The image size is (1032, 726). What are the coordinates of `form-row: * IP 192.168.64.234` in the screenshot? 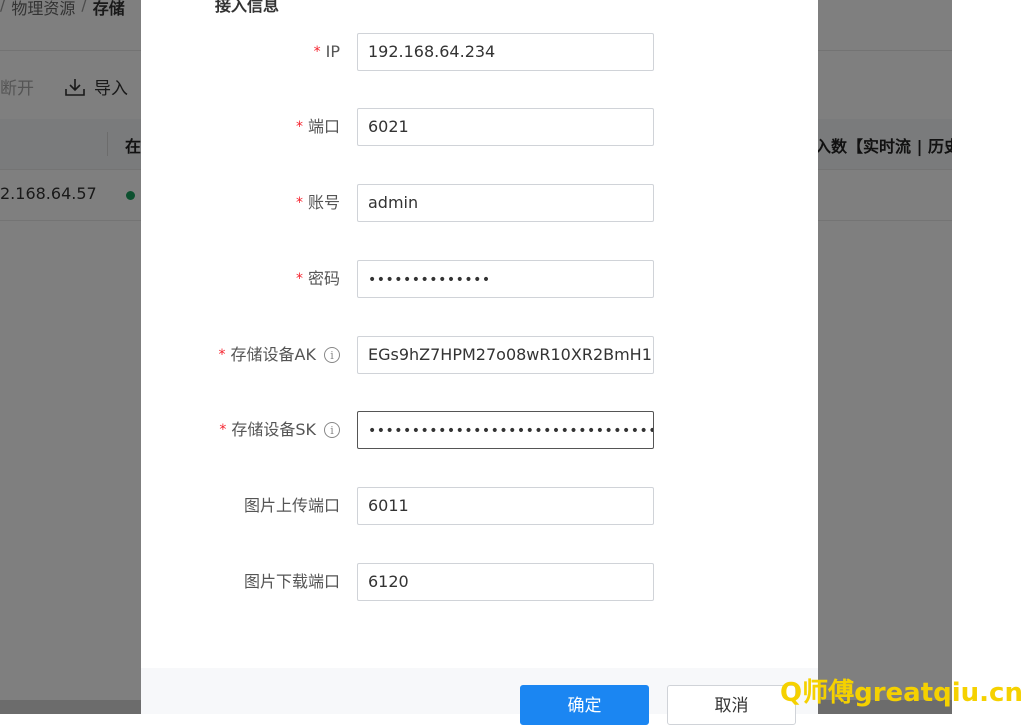 It's located at (479, 52).